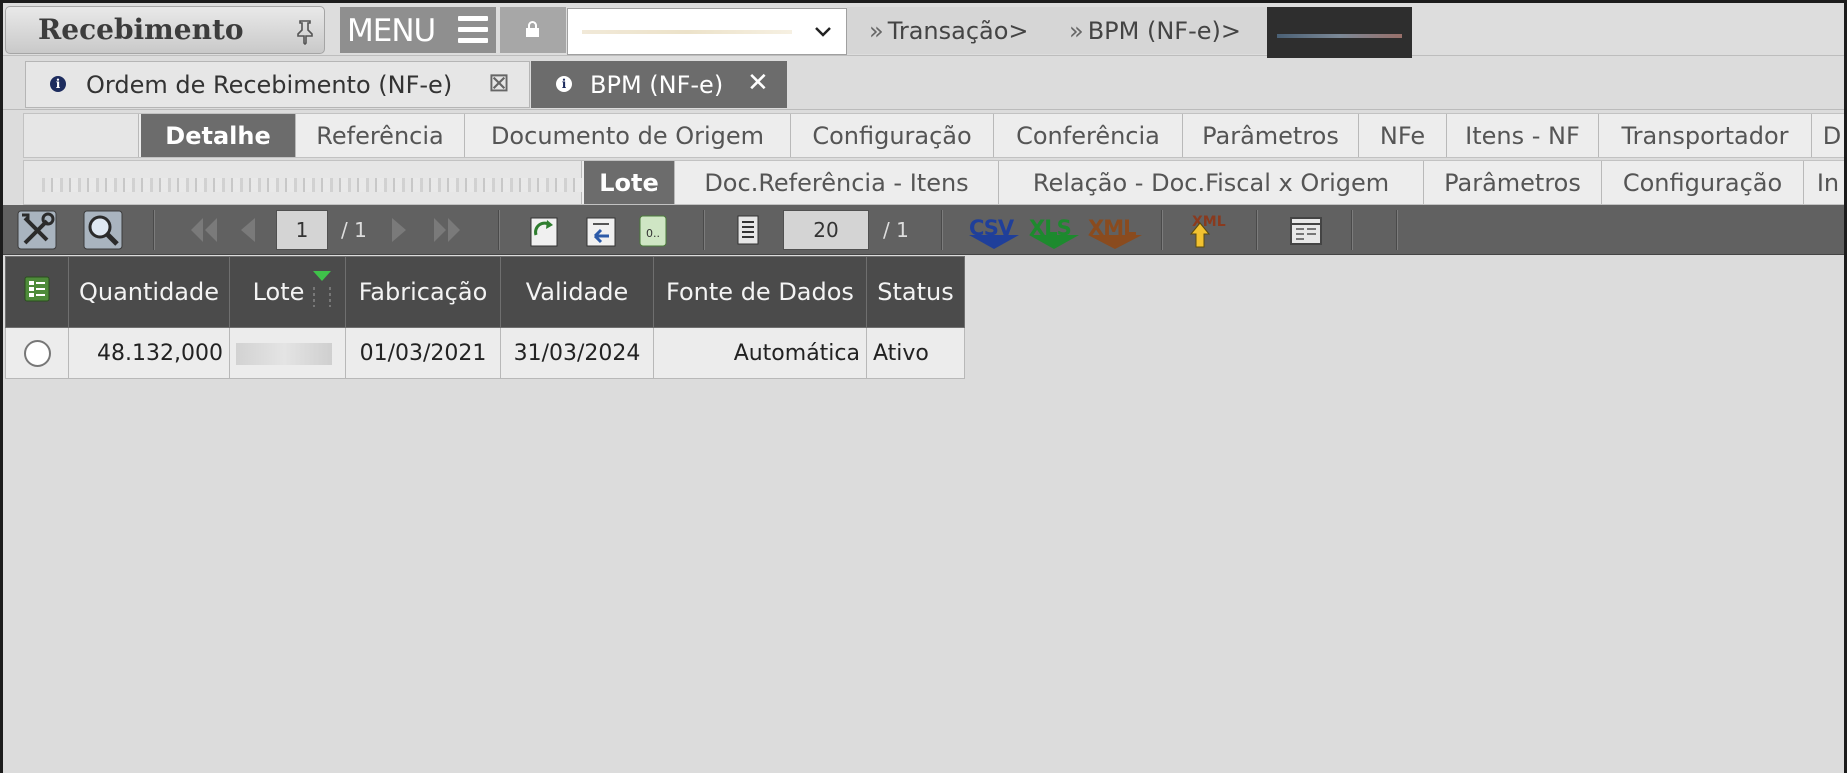  I want to click on lock-icon, so click(532, 29).